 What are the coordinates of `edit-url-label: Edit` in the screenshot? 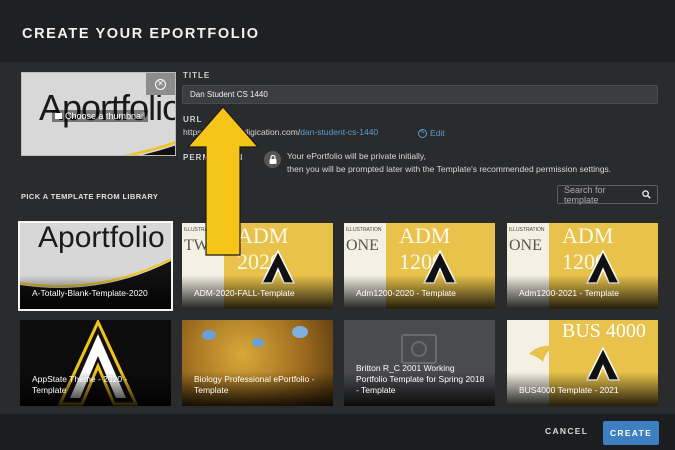 It's located at (437, 133).